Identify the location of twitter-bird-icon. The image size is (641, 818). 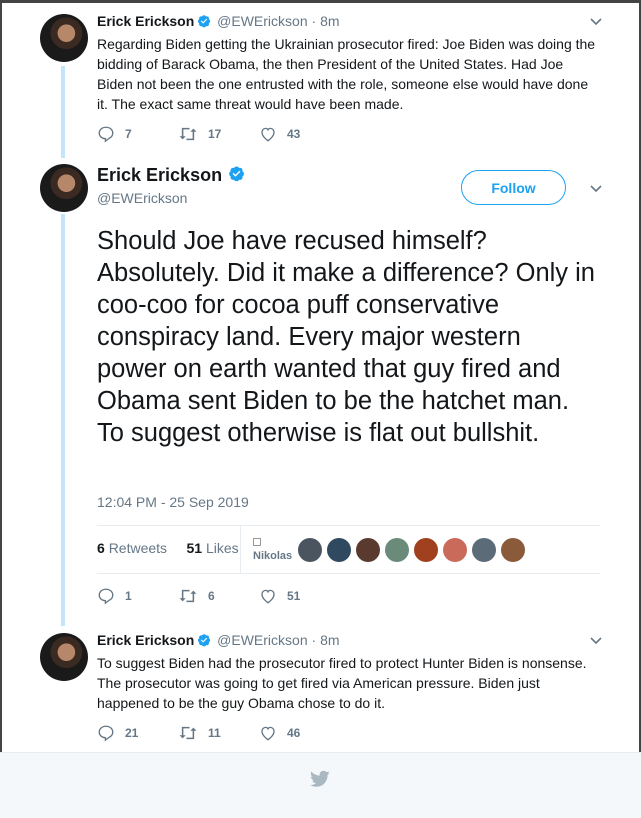
(320, 781).